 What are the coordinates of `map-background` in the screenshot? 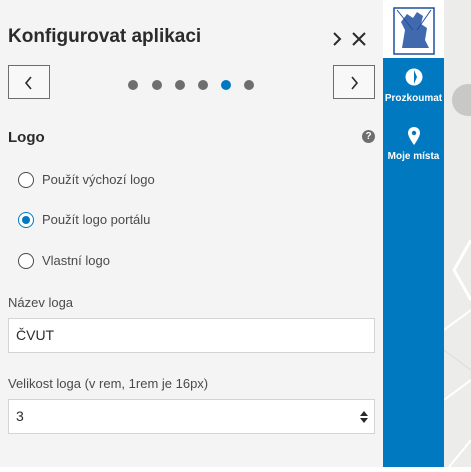 It's located at (457, 234).